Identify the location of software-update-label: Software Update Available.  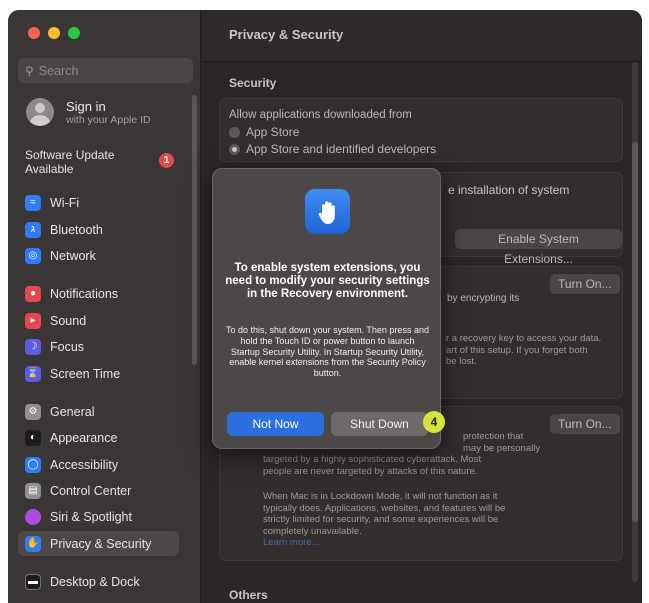
(80, 162).